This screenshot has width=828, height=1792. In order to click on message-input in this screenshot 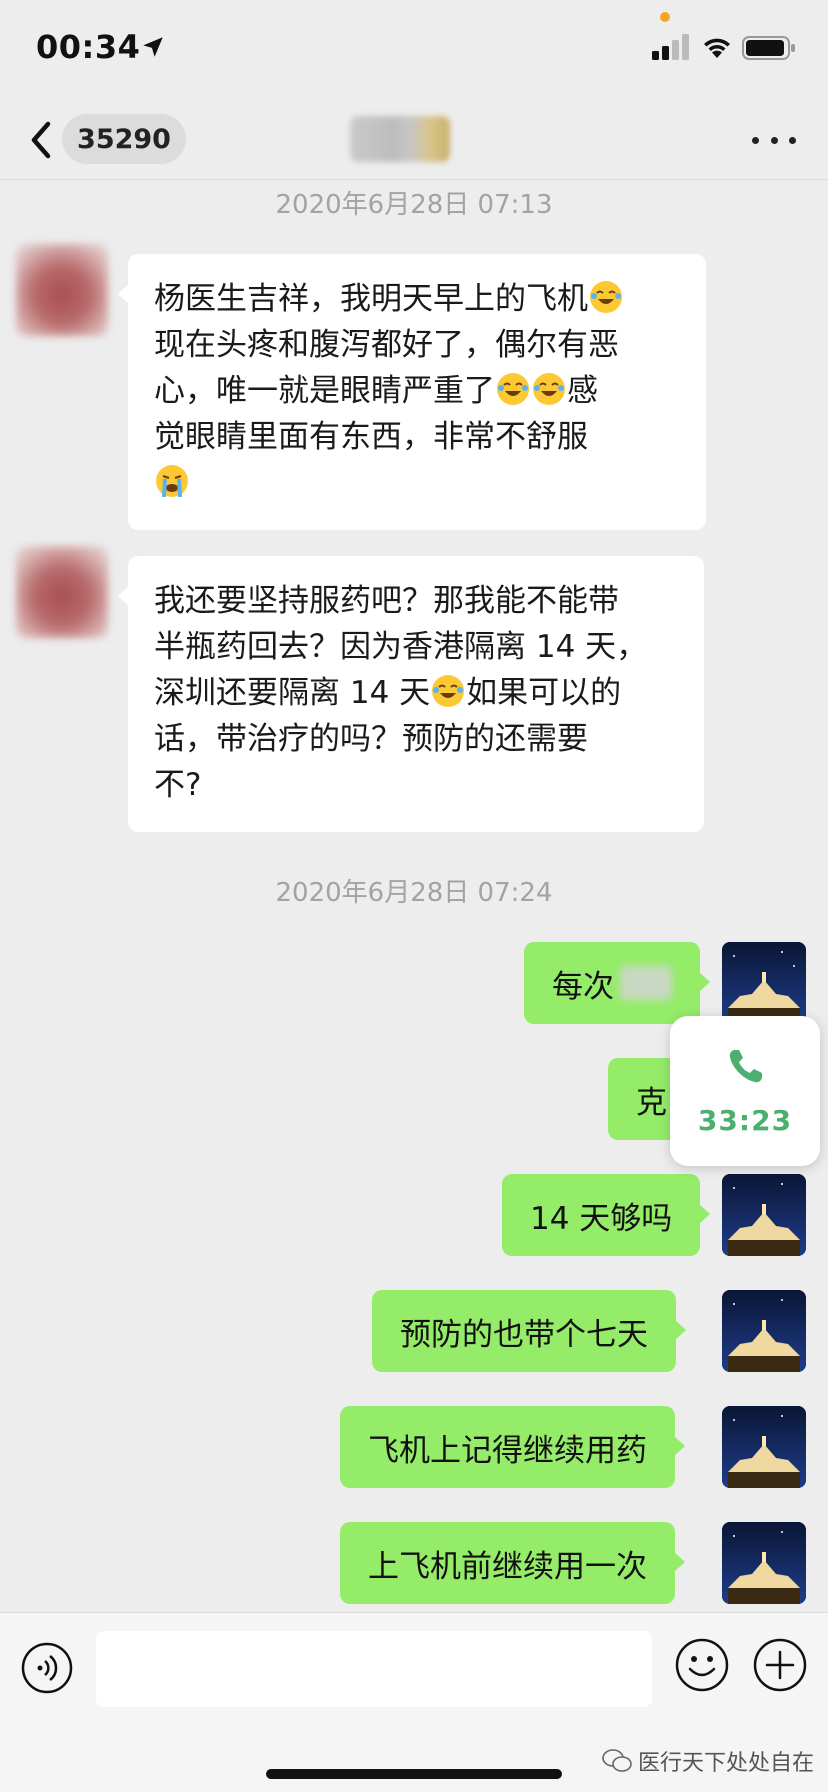, I will do `click(374, 1669)`.